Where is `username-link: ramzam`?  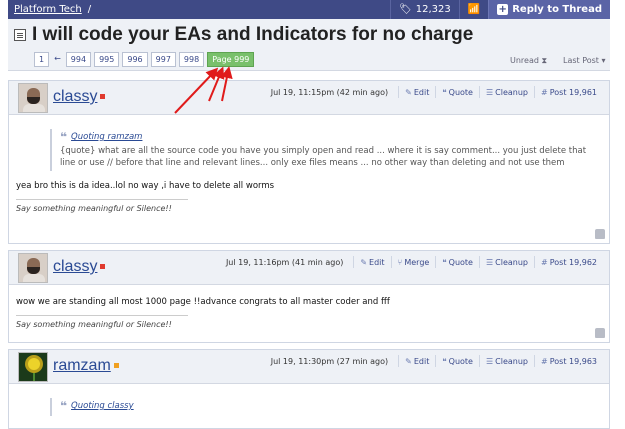 username-link: ramzam is located at coordinates (86, 366).